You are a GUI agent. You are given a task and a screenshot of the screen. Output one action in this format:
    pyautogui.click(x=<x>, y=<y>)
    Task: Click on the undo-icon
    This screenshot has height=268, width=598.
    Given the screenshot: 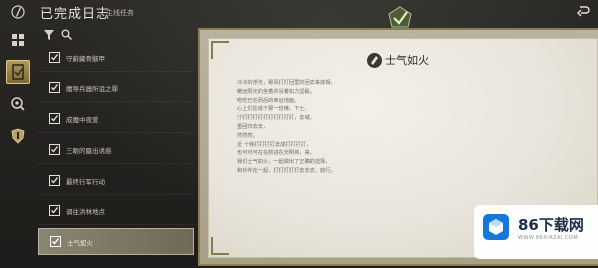 What is the action you would take?
    pyautogui.click(x=583, y=11)
    